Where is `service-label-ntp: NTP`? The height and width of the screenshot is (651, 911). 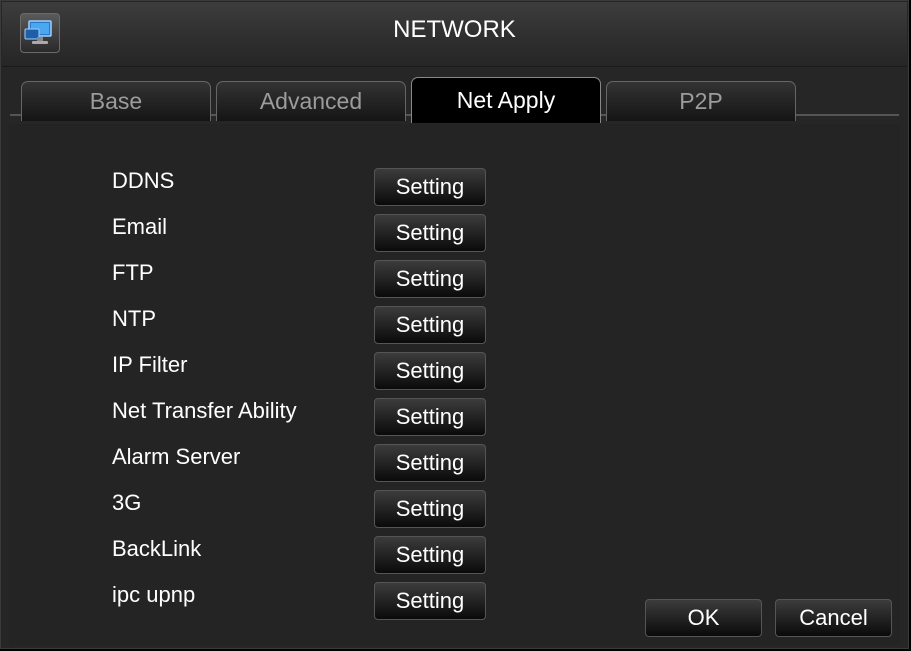
service-label-ntp: NTP is located at coordinates (134, 318).